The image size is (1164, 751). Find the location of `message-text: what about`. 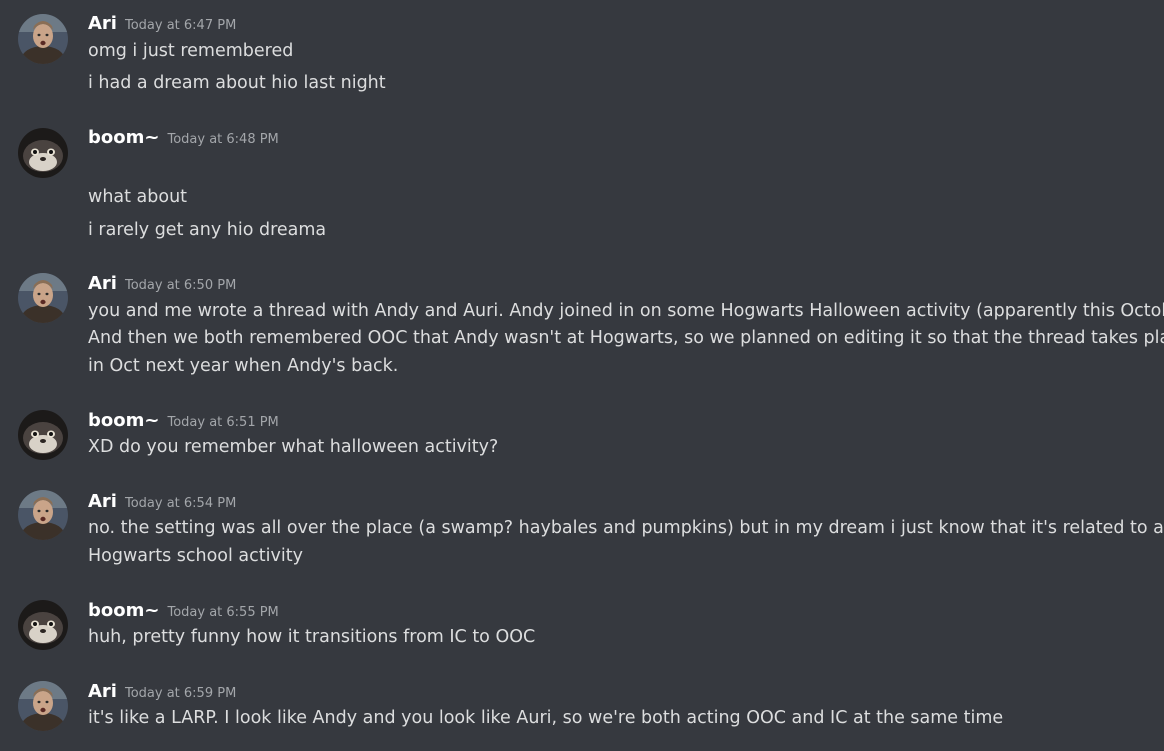

message-text: what about is located at coordinates (138, 197).